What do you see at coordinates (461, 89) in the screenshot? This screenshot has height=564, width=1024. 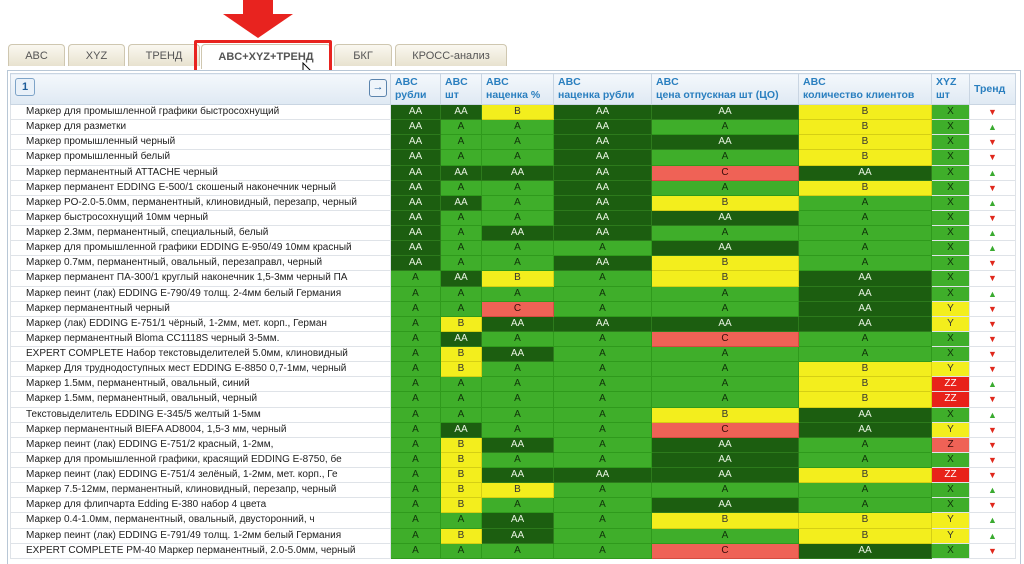 I see `col-header-abc-pcs: ABC шт` at bounding box center [461, 89].